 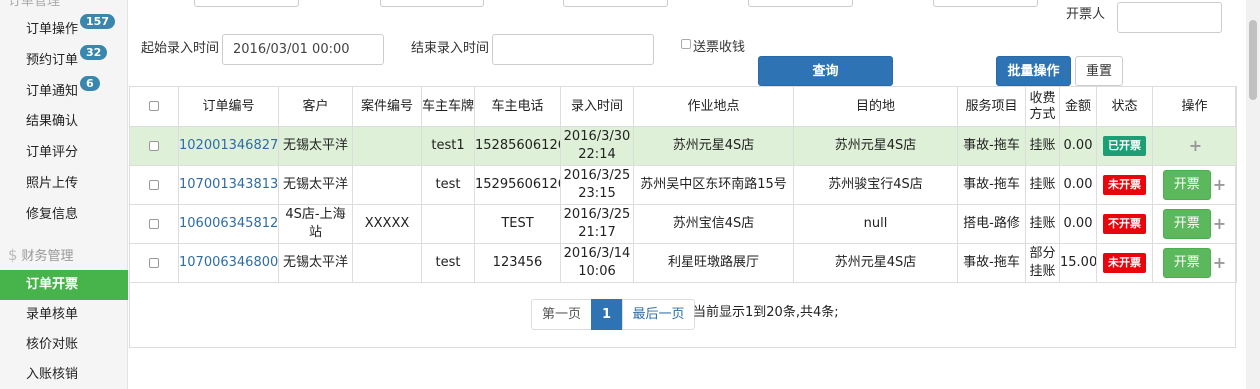 I want to click on sidebar-item-label: 录单核单, so click(x=52, y=314).